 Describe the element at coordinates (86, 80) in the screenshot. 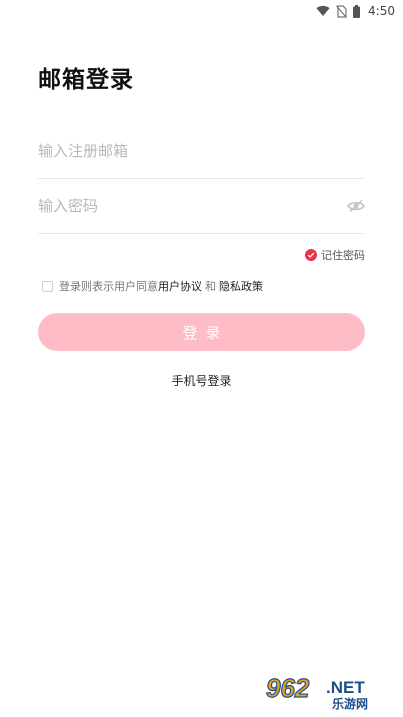

I see `page-title: 邮箱登录` at that location.